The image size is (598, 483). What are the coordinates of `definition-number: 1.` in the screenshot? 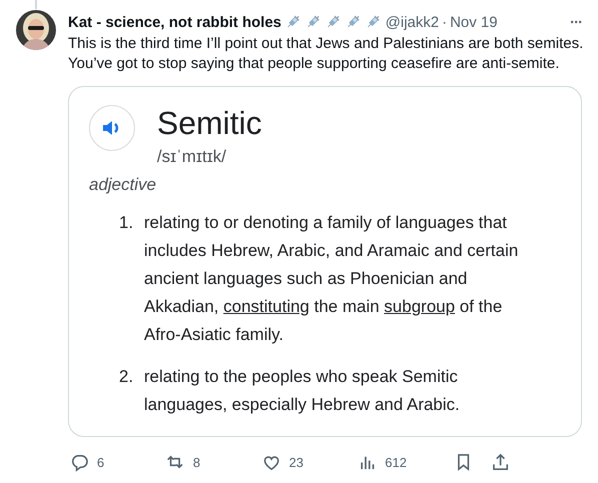 It's located at (126, 223).